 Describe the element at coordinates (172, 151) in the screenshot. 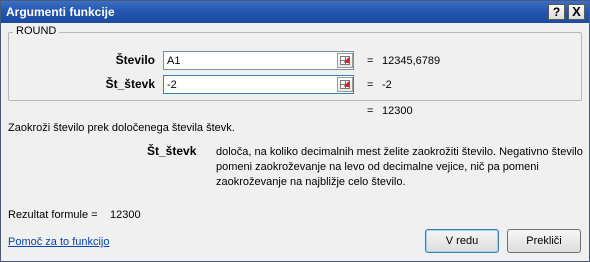

I see `argument-help-name: Št_števk` at that location.